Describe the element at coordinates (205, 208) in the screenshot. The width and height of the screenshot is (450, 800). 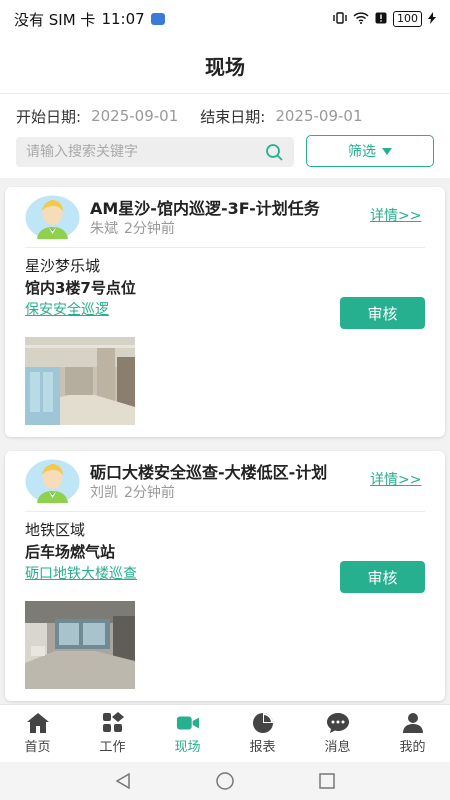
I see `task-title: AM星沙-馆内巡逻-3F-计划任务` at that location.